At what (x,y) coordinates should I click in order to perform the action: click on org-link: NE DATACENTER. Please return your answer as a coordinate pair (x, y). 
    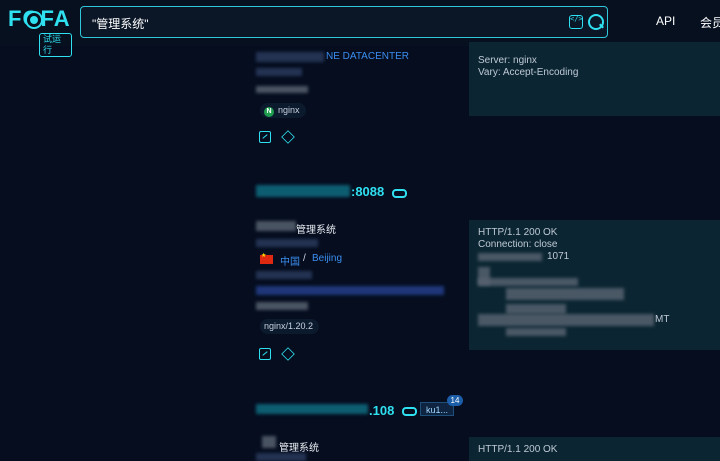
    Looking at the image, I should click on (367, 56).